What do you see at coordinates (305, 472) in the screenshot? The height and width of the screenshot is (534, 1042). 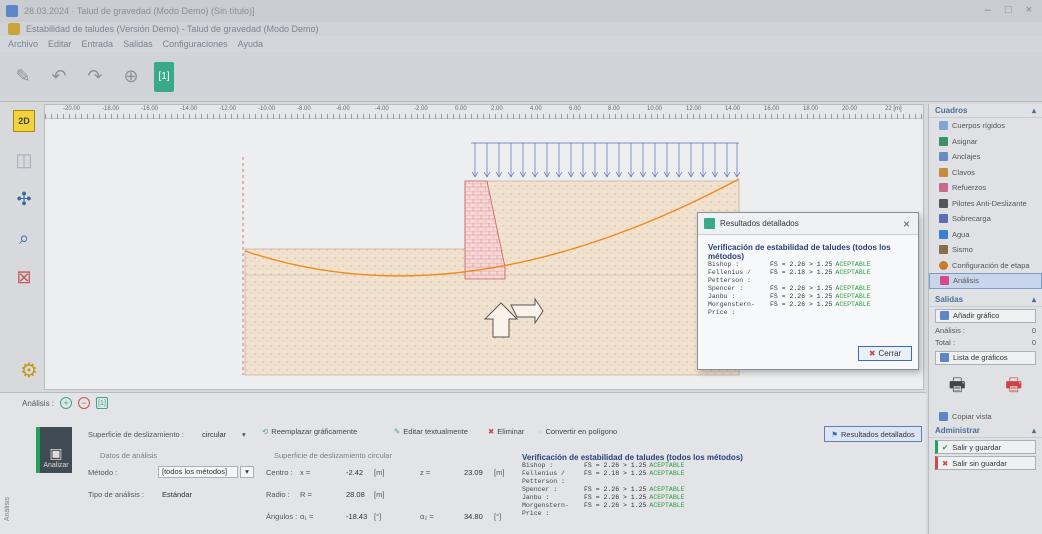 I see `x-symbol: x =` at bounding box center [305, 472].